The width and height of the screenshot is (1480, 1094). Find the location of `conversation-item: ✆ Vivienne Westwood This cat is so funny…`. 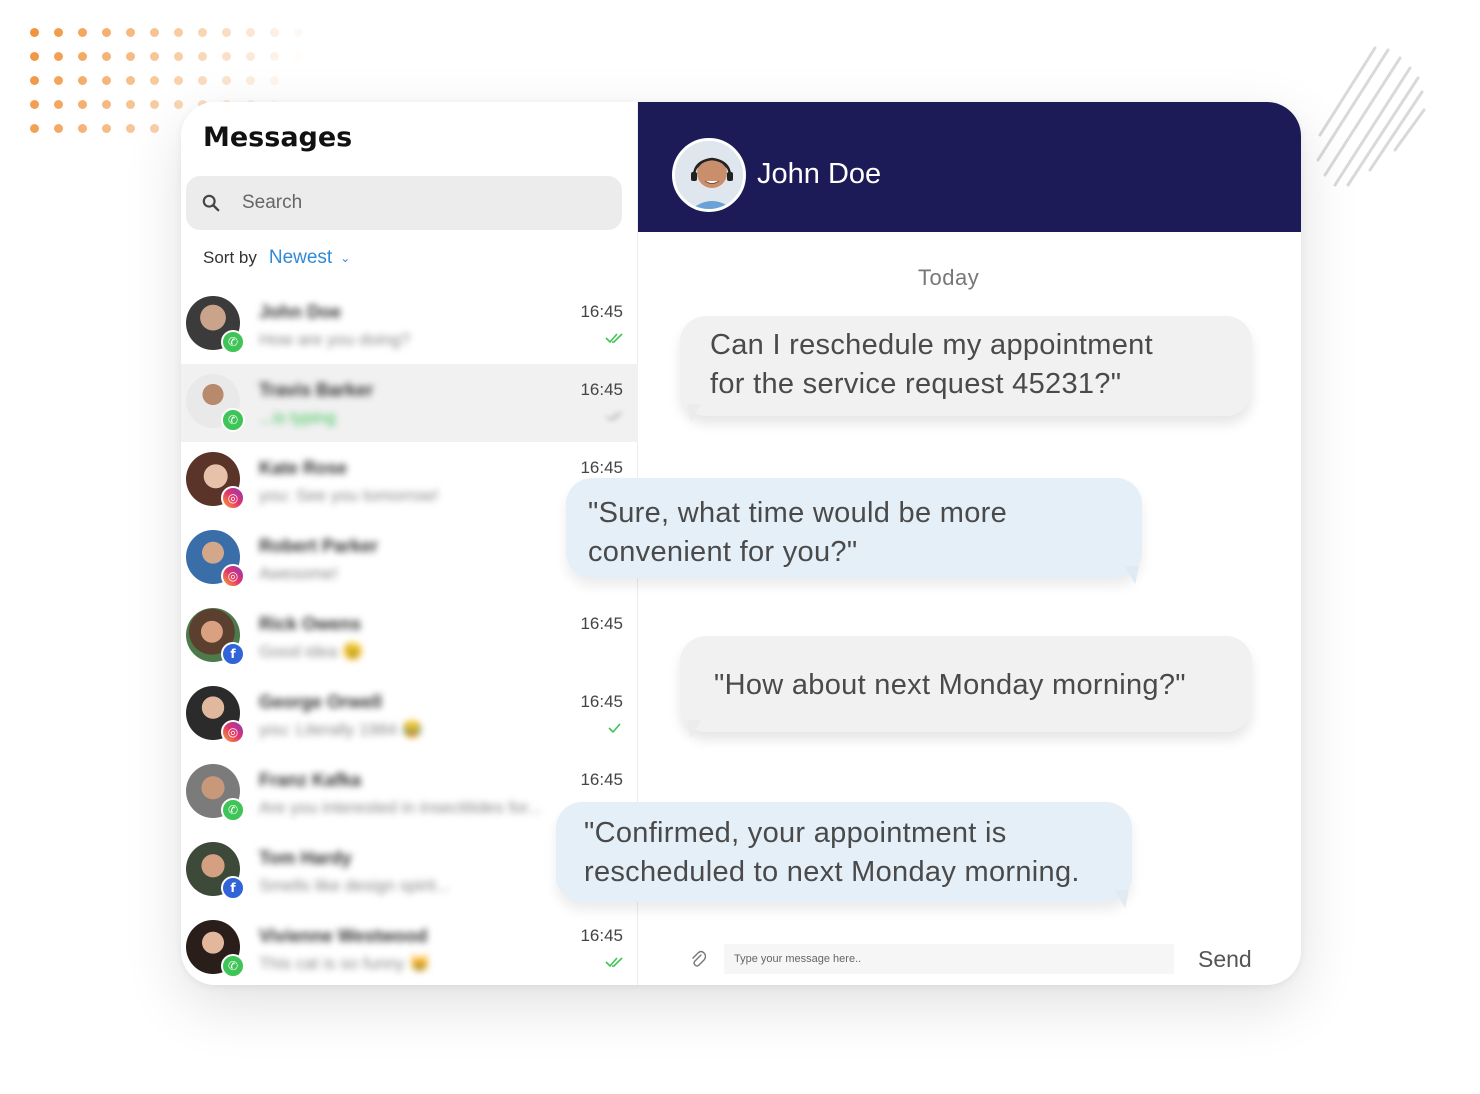

conversation-item: ✆ Vivienne Westwood This cat is so funny… is located at coordinates (409, 947).